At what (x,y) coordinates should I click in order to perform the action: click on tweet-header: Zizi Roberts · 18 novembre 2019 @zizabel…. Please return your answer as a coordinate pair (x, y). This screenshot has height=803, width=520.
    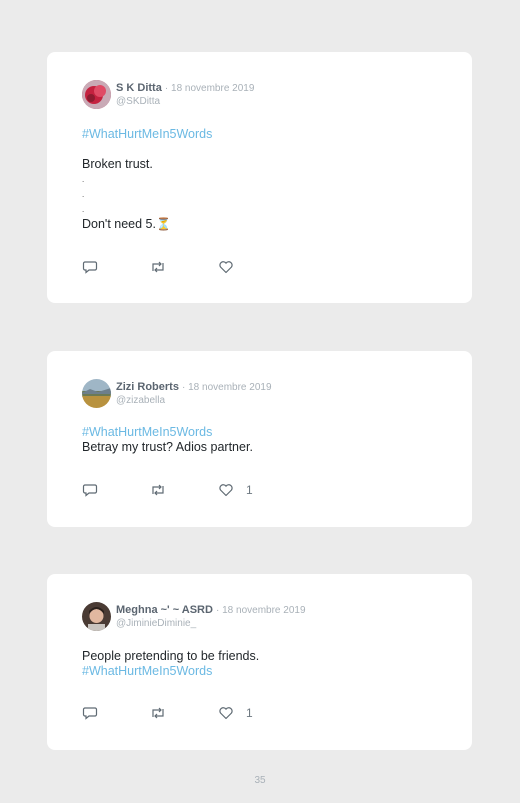
    Looking at the image, I should click on (194, 394).